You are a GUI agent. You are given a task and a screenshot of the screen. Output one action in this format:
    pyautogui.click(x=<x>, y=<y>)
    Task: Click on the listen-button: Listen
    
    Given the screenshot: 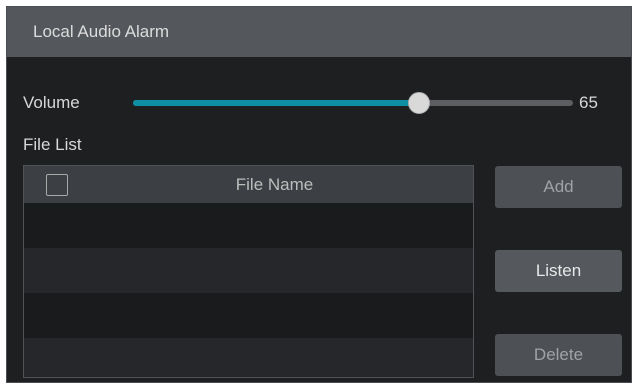 What is the action you would take?
    pyautogui.click(x=558, y=271)
    